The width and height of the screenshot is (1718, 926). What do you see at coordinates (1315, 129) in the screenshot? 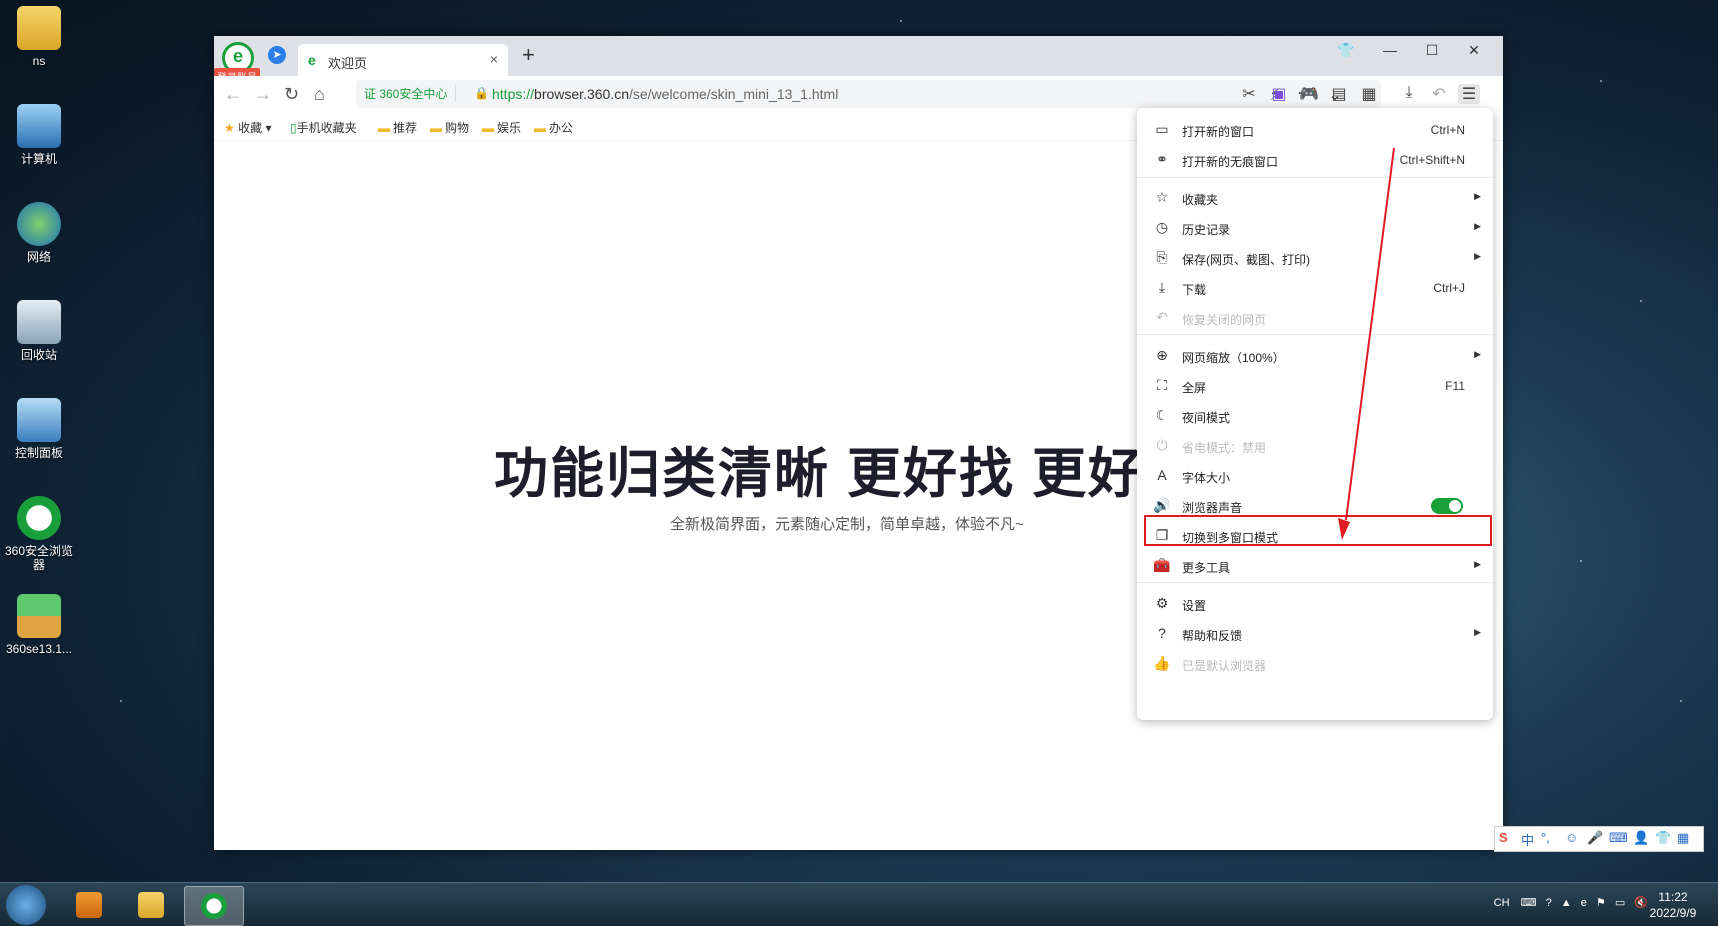
I see `menu-item-new-window: ▭ 打开新的窗口 Ctrl+N` at bounding box center [1315, 129].